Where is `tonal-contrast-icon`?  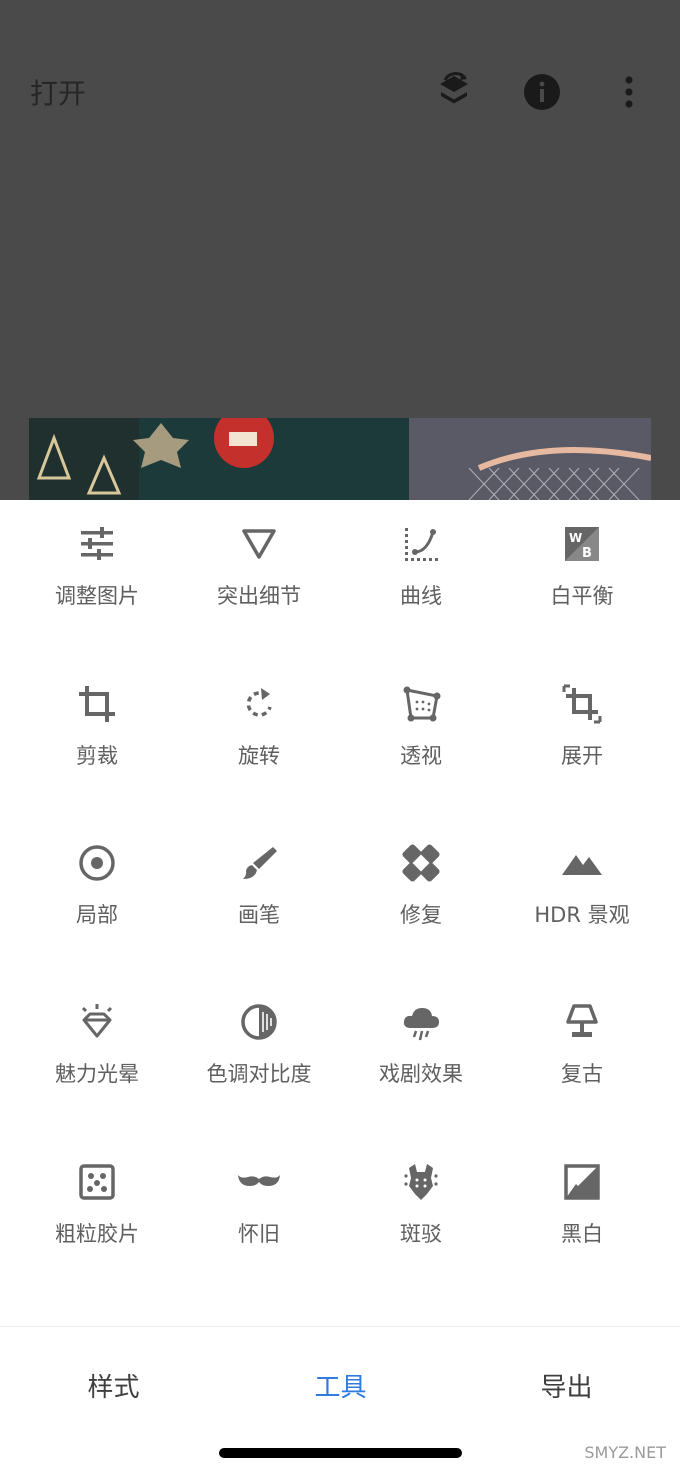 tonal-contrast-icon is located at coordinates (259, 1022).